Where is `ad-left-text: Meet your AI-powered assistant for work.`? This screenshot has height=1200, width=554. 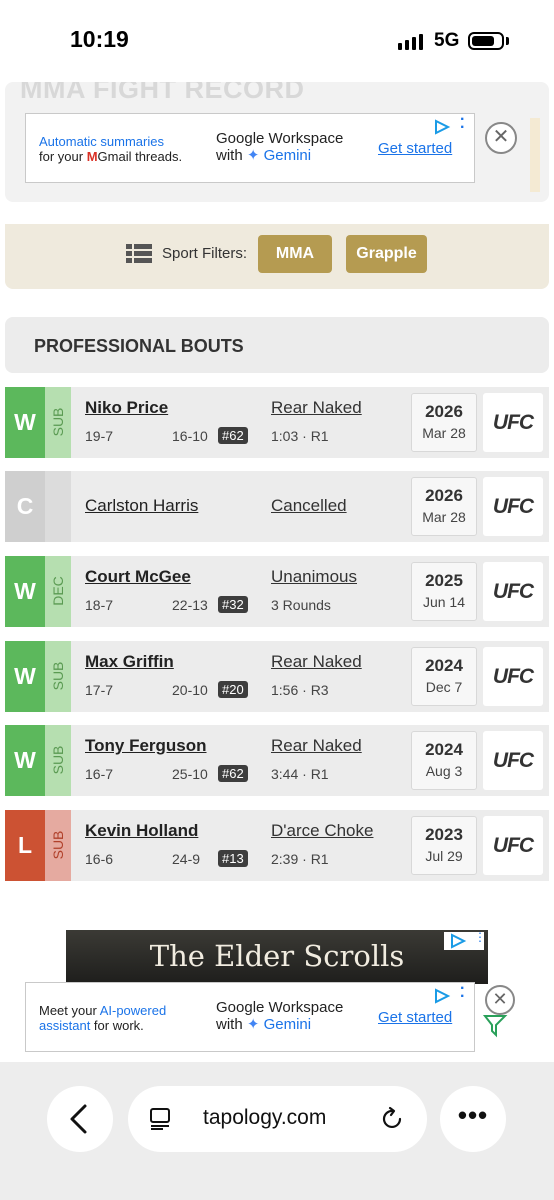 ad-left-text: Meet your AI-powered assistant for work. is located at coordinates (102, 1018).